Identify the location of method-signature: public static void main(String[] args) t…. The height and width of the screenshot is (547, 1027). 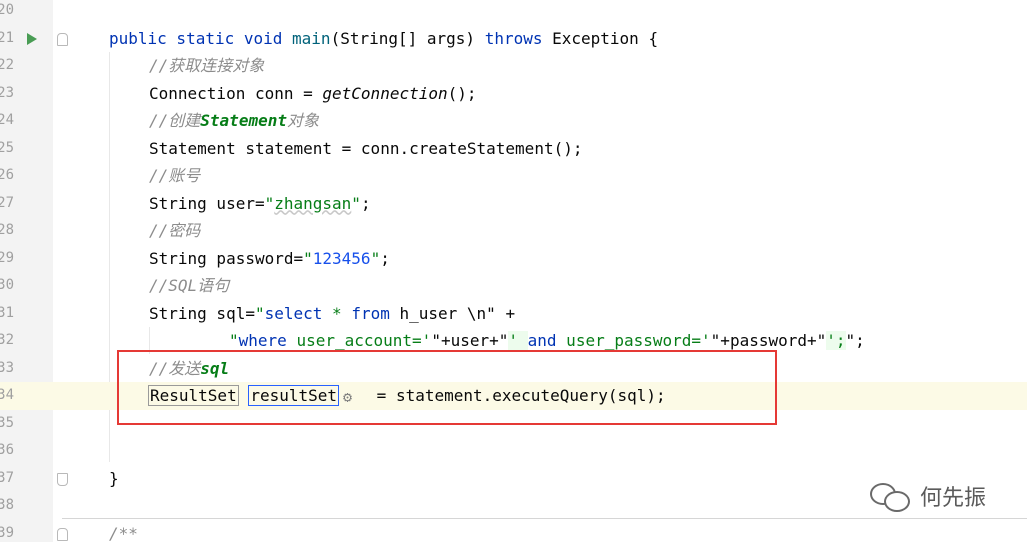
(383, 39).